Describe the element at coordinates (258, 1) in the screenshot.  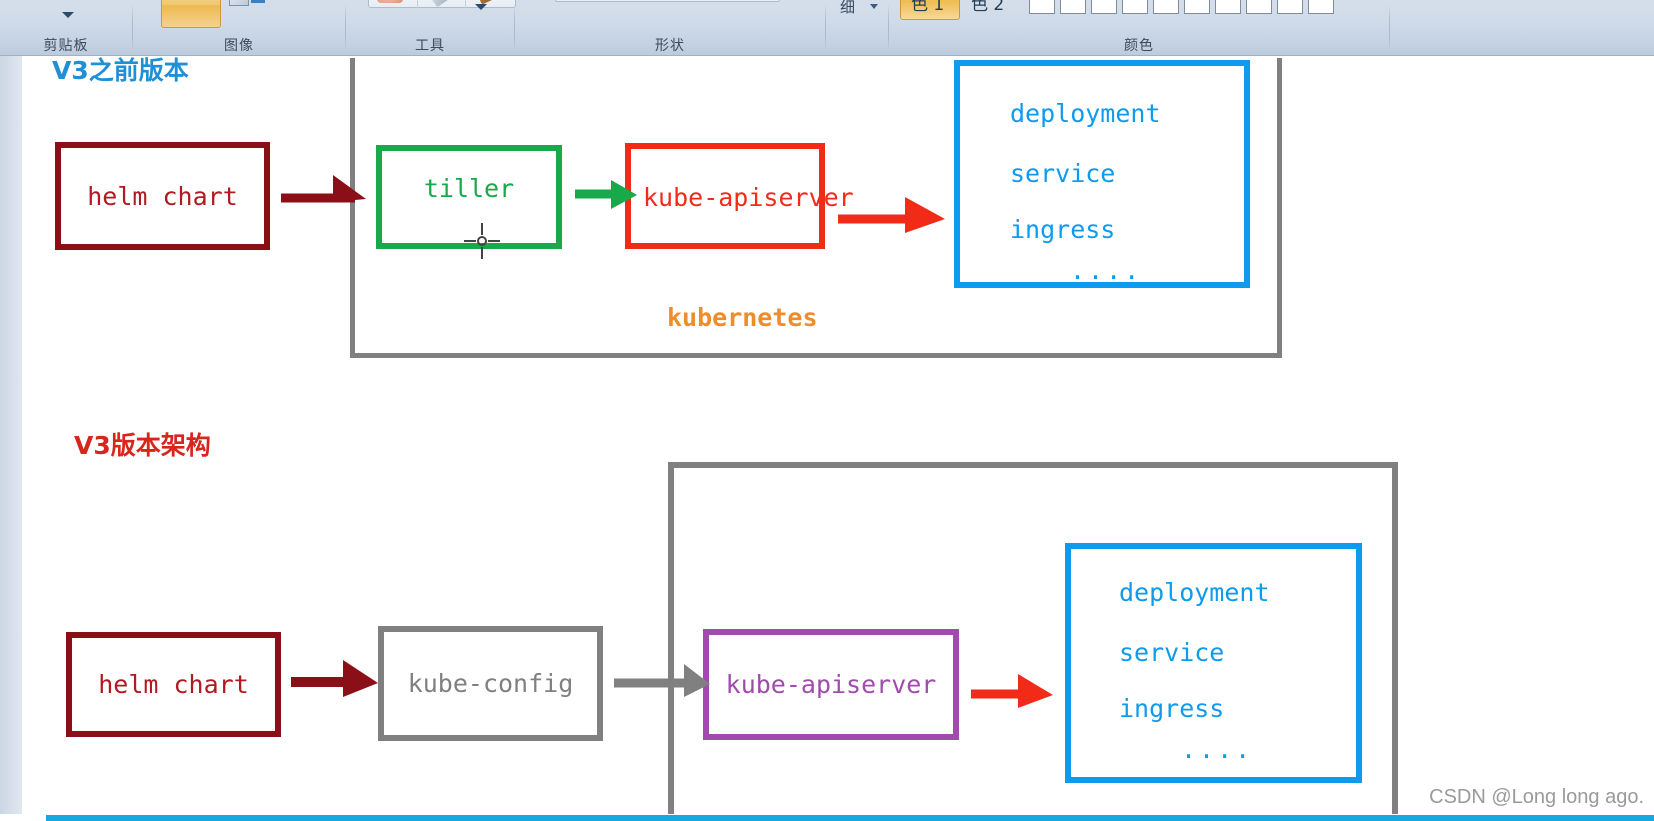
I see `resize-icon` at that location.